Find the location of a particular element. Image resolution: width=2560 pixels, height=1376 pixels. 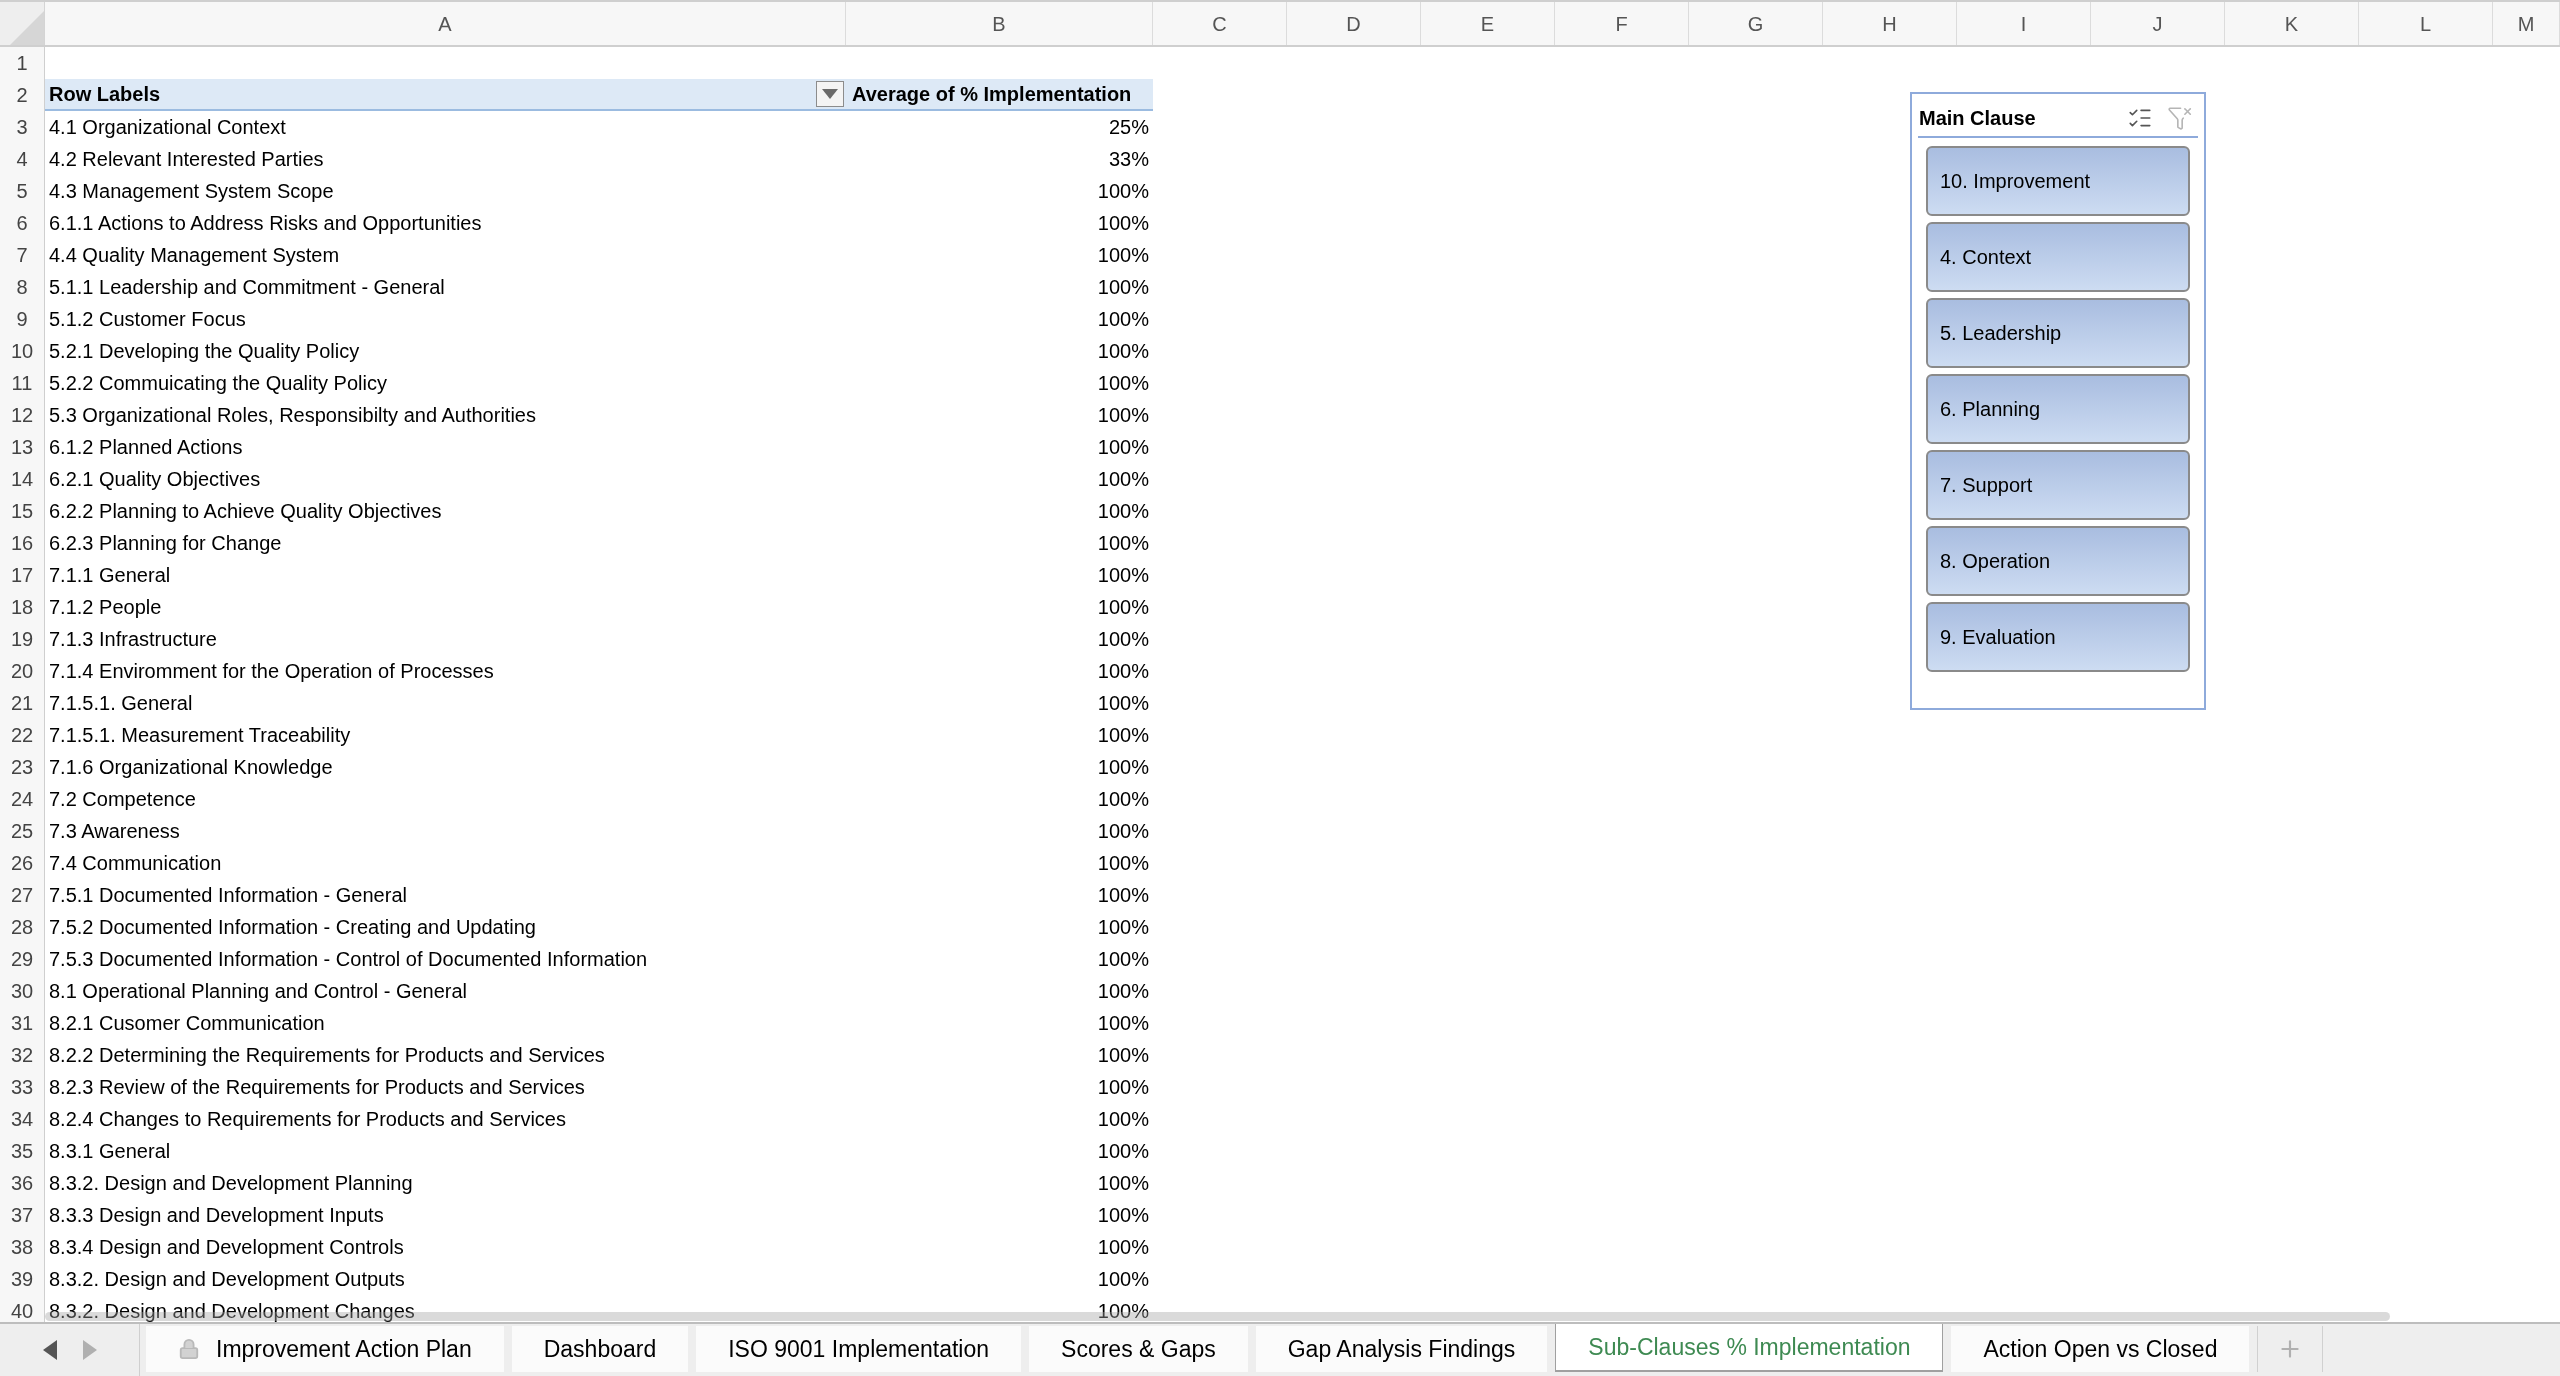

row-number: 1 is located at coordinates (22, 63).